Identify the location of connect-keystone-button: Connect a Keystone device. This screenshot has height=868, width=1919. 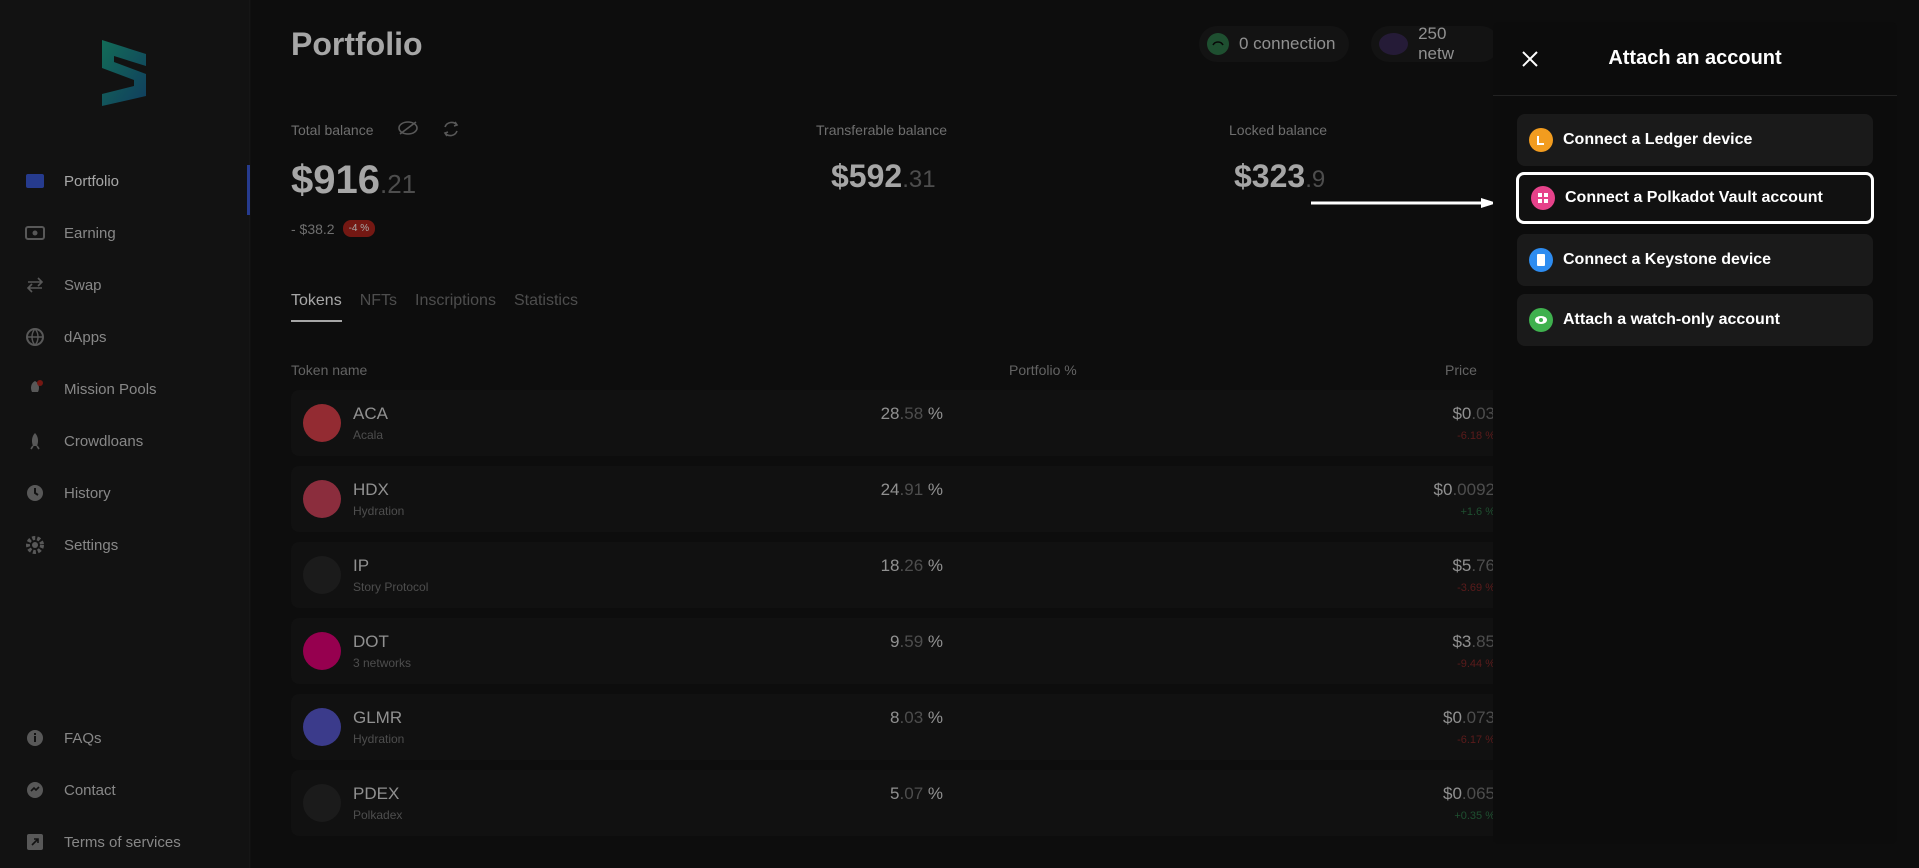
(1695, 260).